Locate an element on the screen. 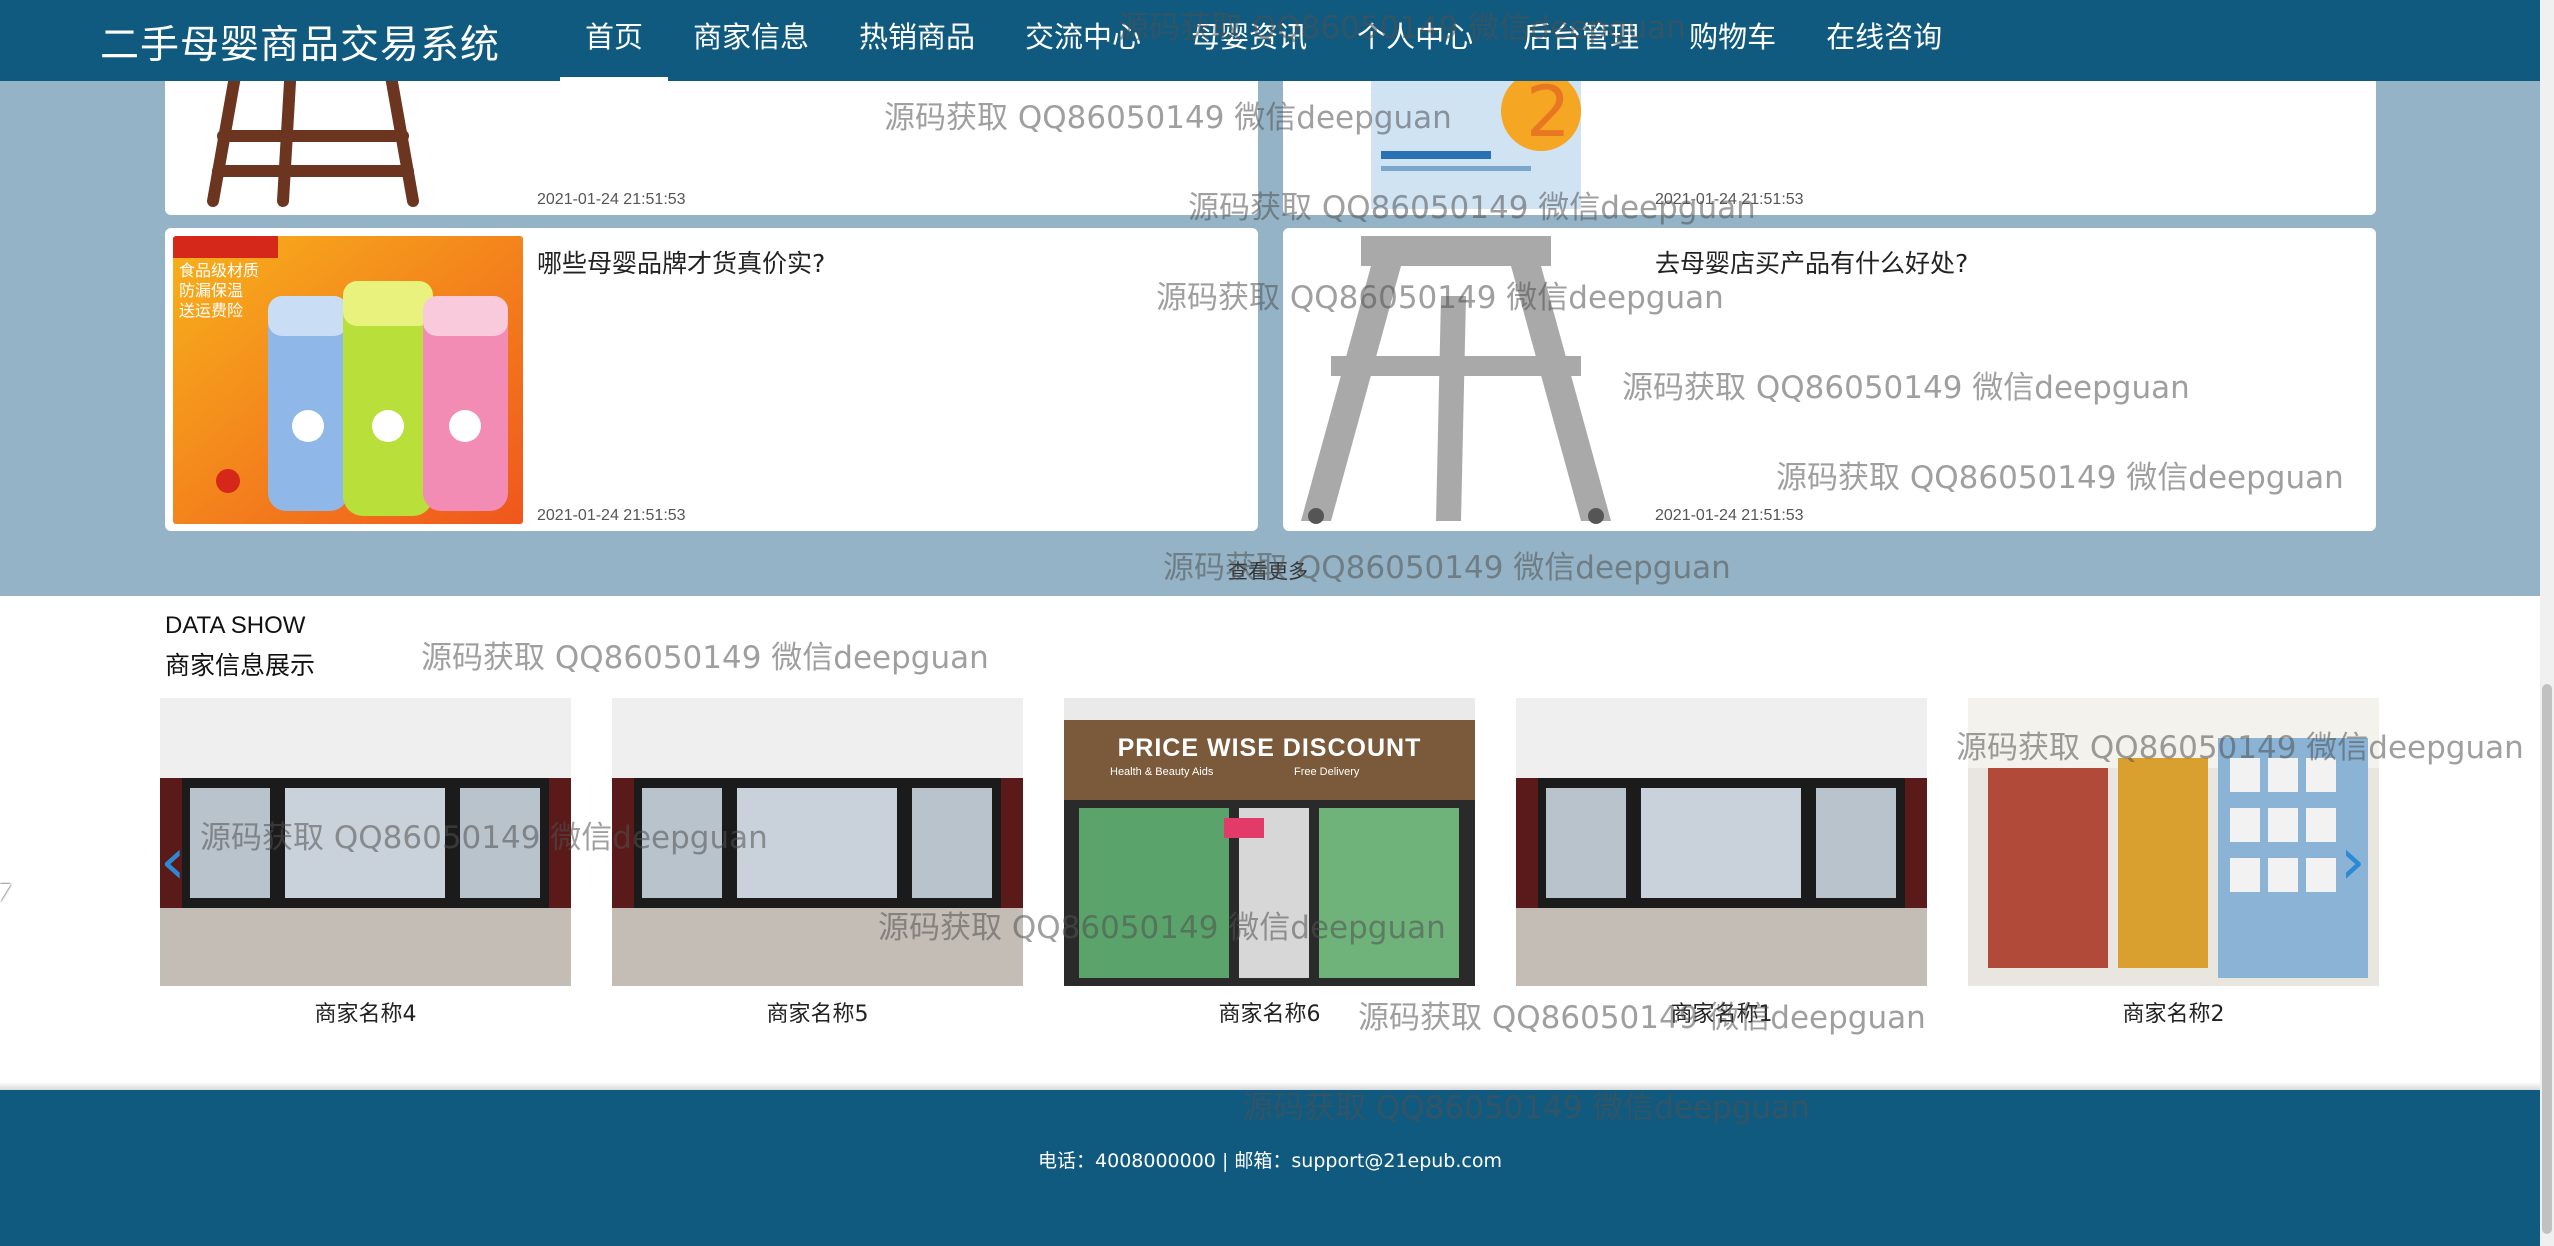 The image size is (2554, 1246). merchant-card: 商家名称2 is located at coordinates (2173, 863).